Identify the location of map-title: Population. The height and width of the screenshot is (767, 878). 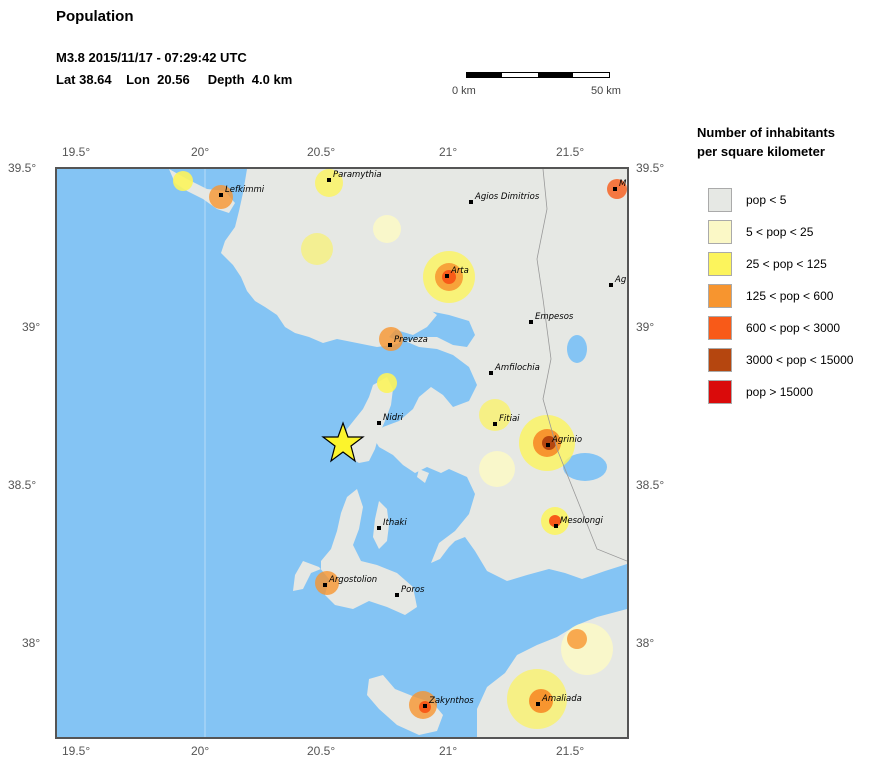
(95, 16).